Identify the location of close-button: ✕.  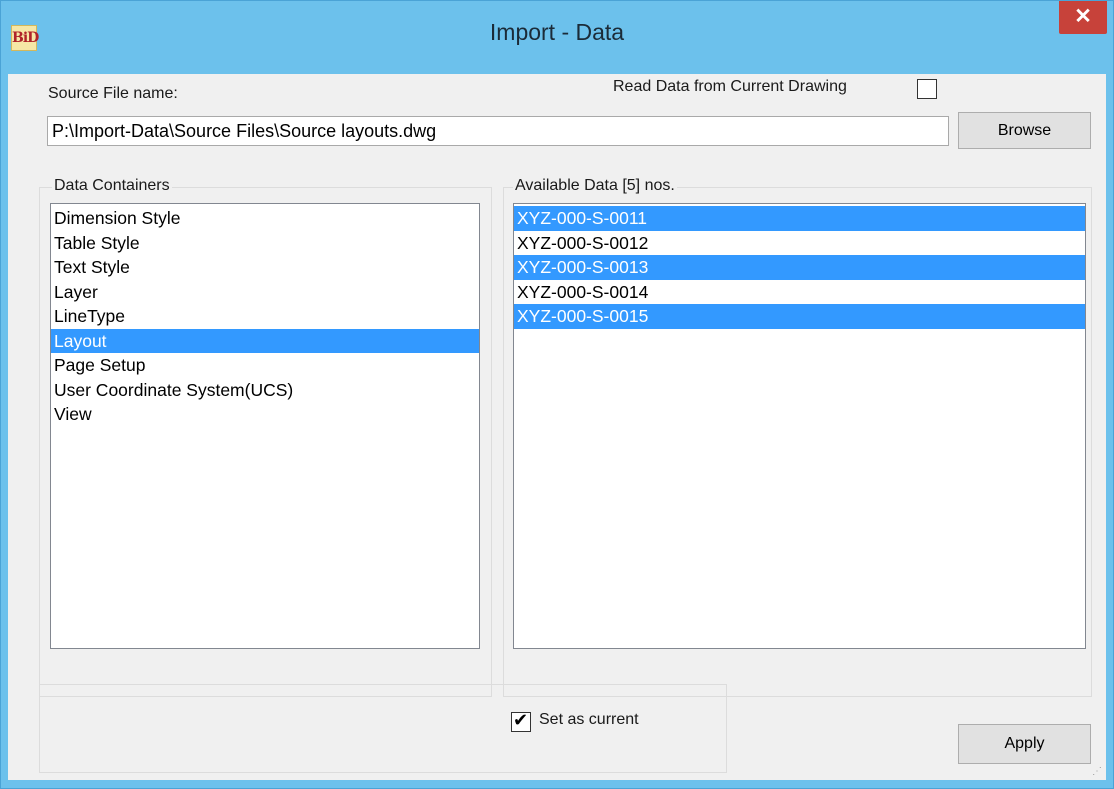
(1083, 17).